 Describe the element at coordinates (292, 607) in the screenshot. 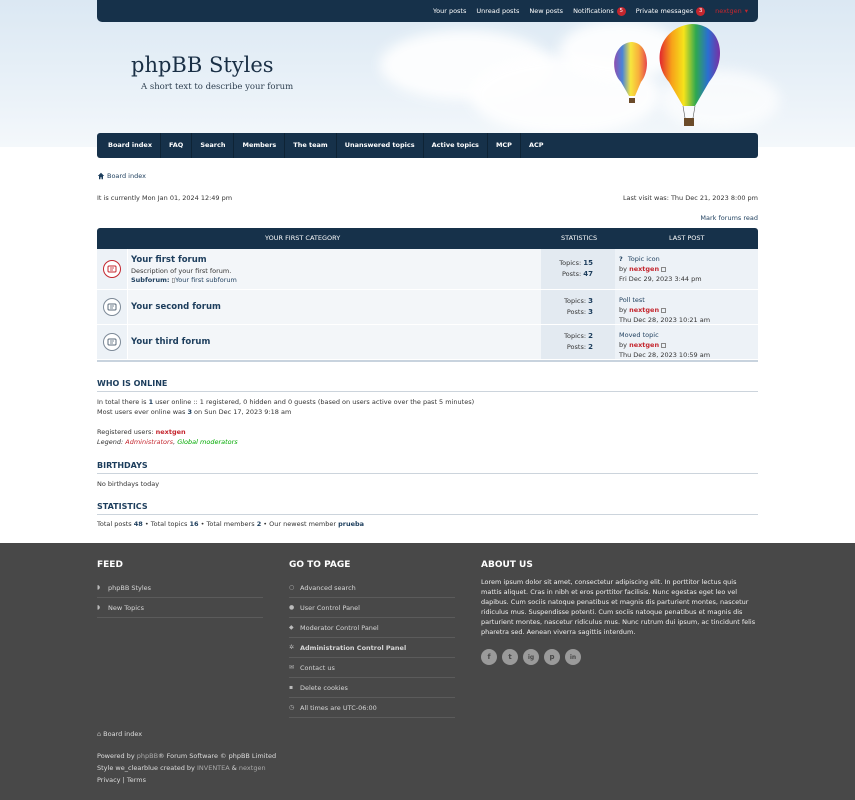

I see `user-icon: ●` at that location.